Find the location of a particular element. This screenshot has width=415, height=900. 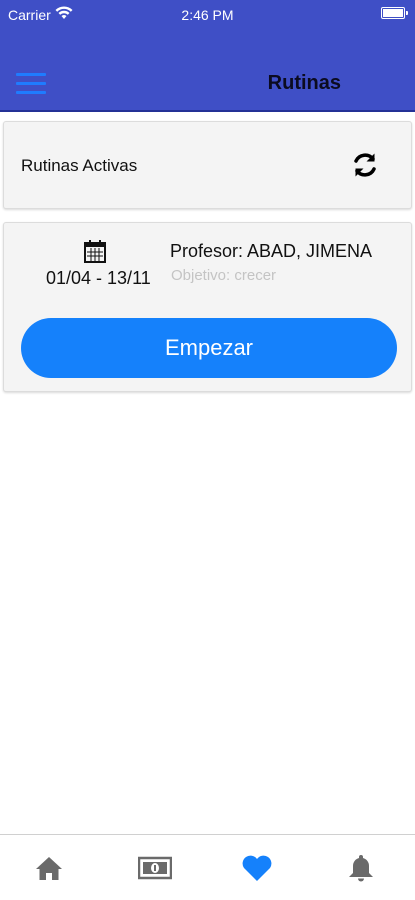

money-icon is located at coordinates (155, 868).